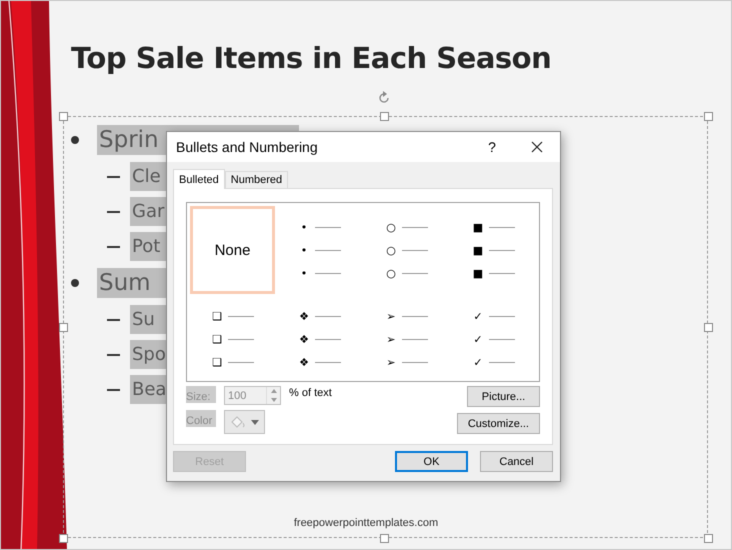  I want to click on bullet-text: Sprin, so click(129, 140).